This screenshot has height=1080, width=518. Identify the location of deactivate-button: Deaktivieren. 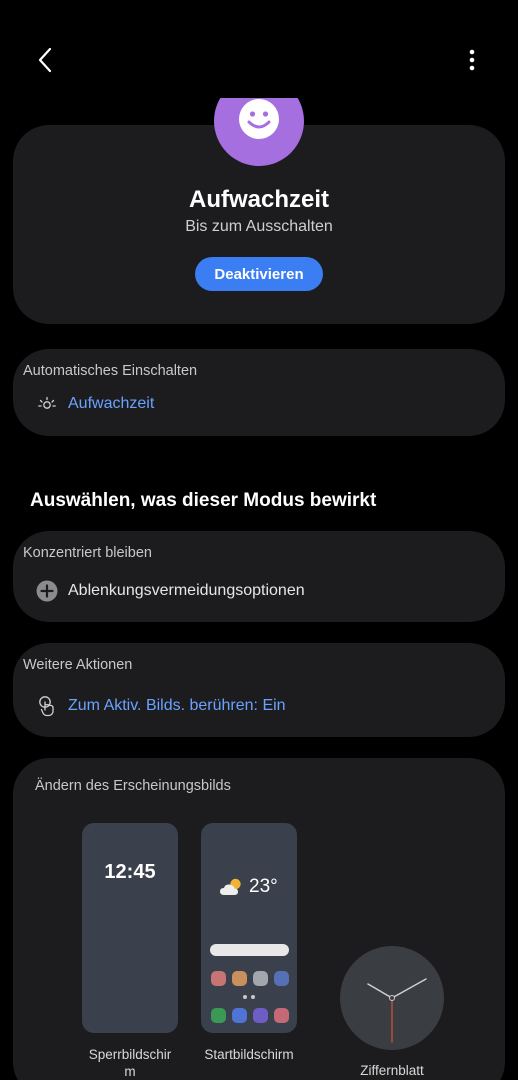
(259, 274).